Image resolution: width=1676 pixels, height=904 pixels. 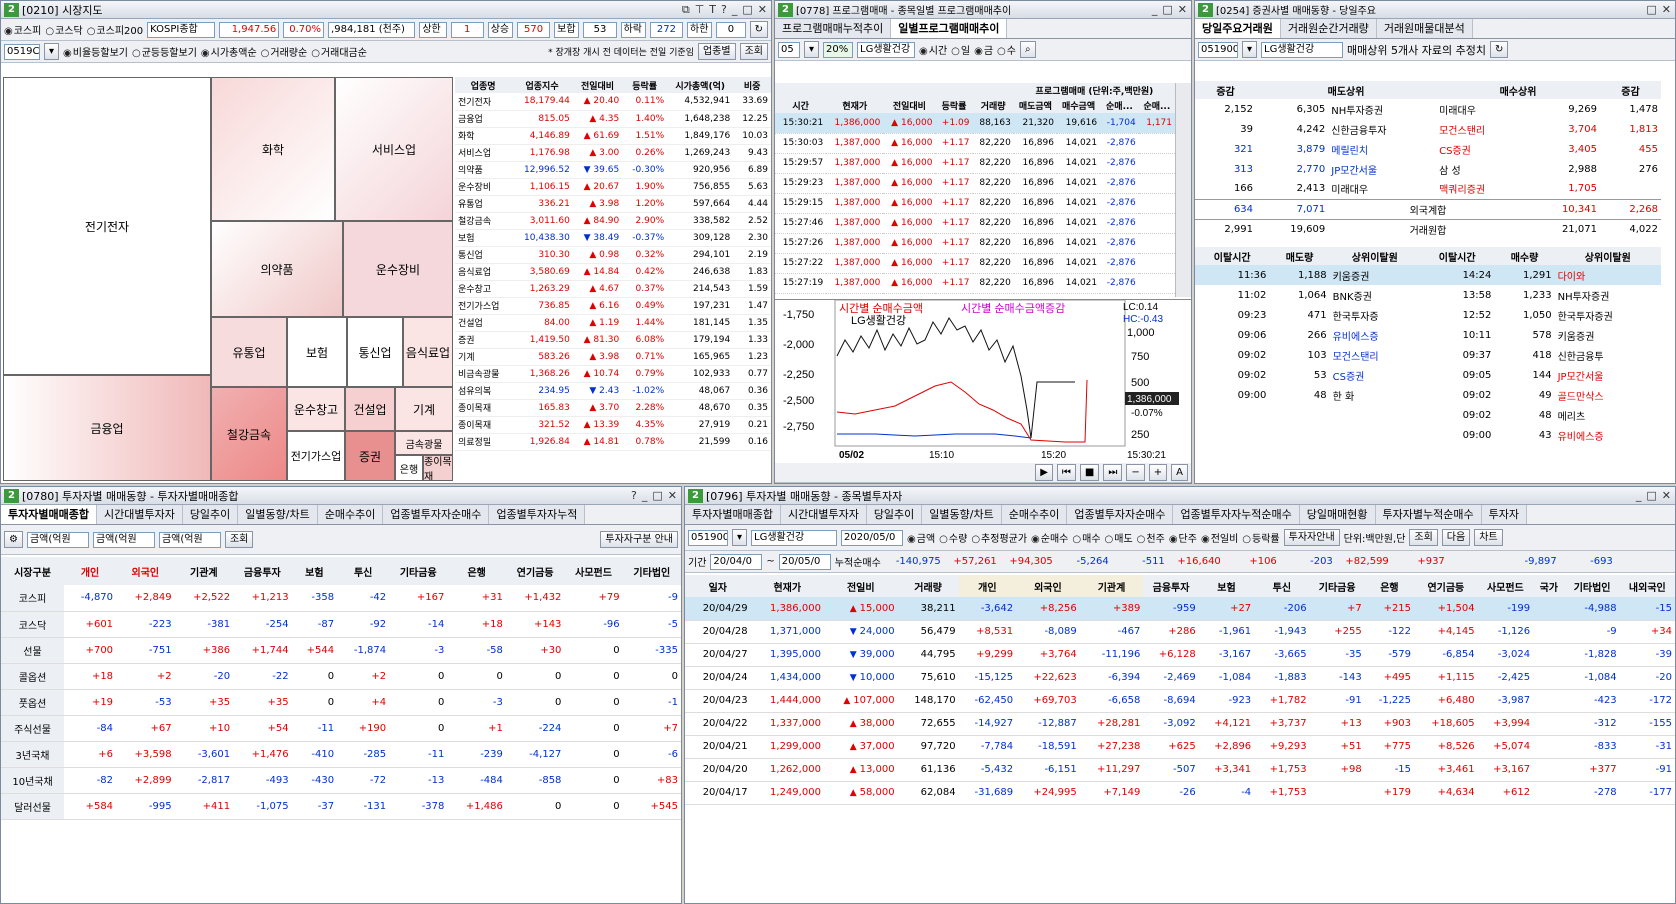 I want to click on radio-ratio-view: 비율등할보기, so click(x=95, y=51).